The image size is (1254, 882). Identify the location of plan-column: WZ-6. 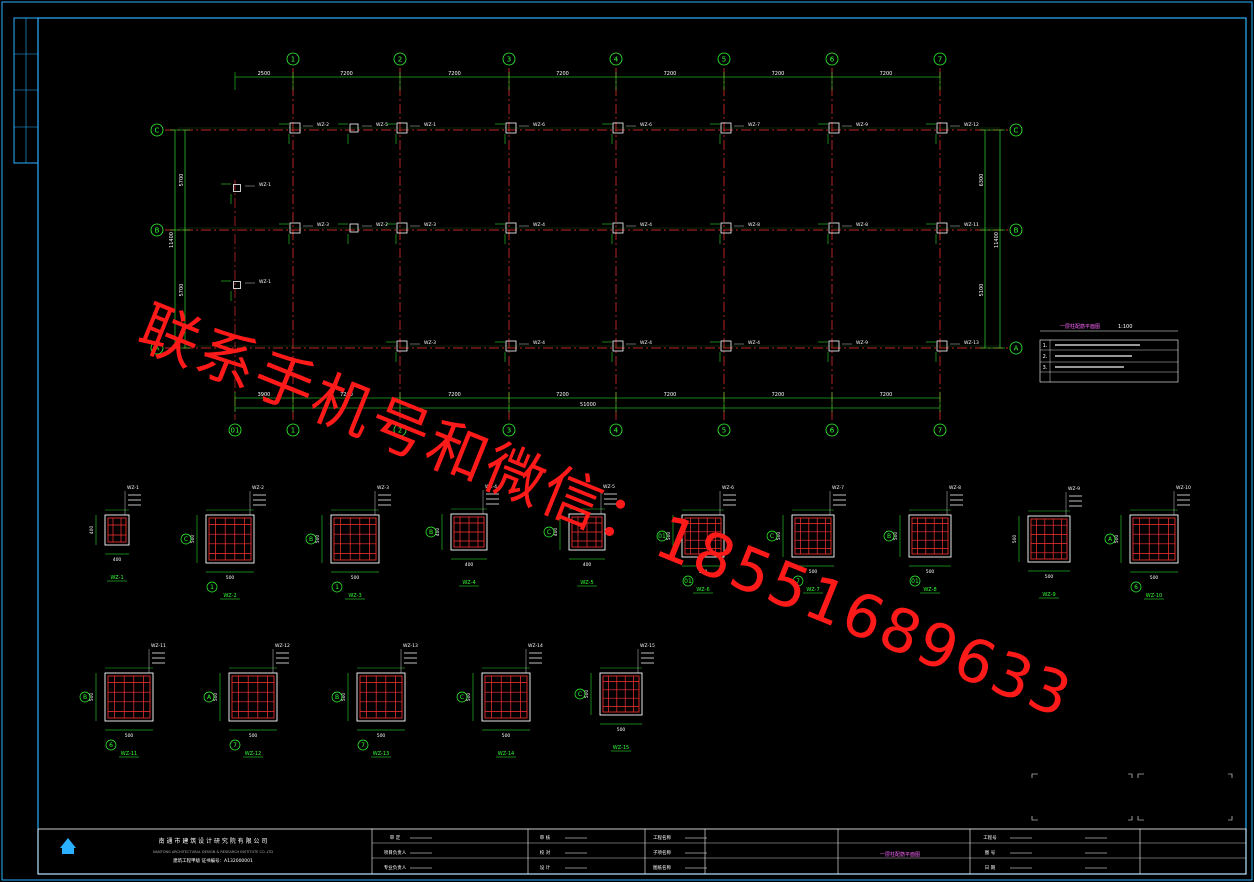
(627, 133).